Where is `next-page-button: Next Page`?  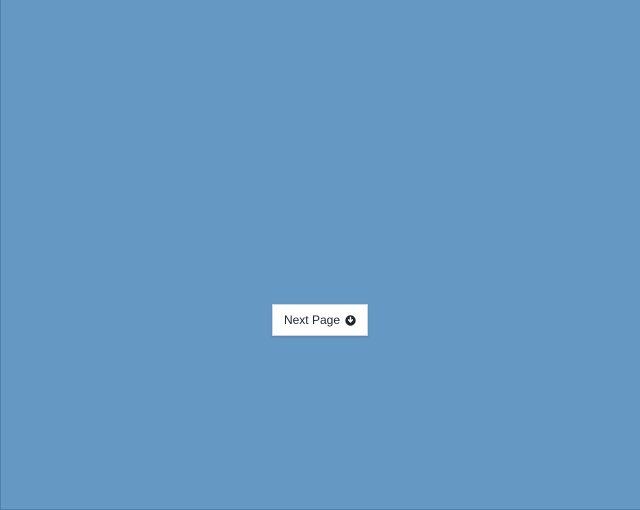 next-page-button: Next Page is located at coordinates (320, 320).